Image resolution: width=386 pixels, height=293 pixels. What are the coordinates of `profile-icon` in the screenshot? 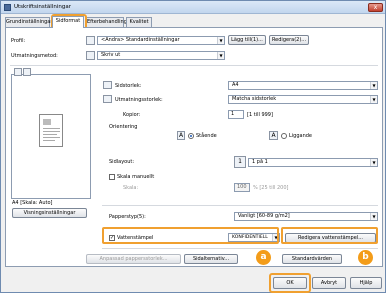 It's located at (90, 40).